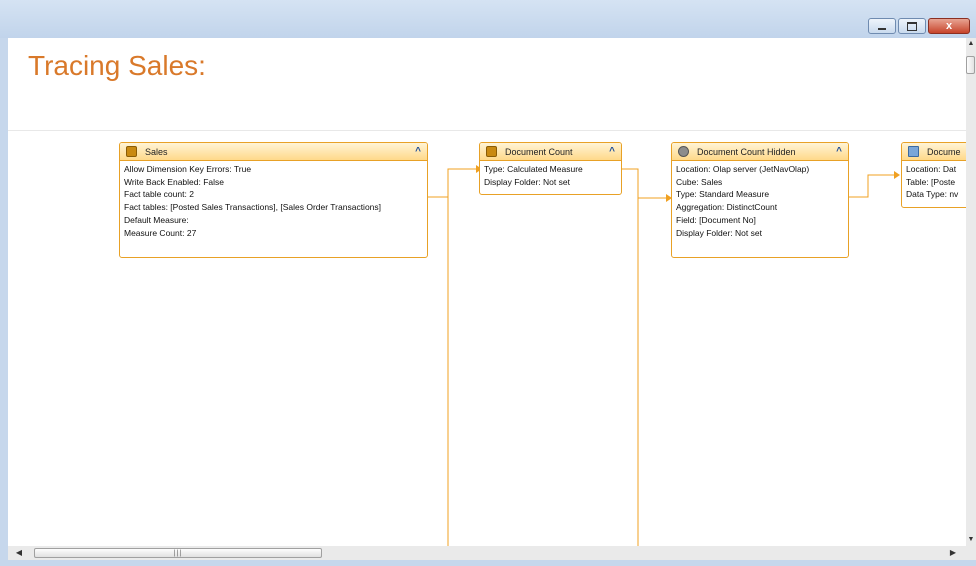 The image size is (976, 566). Describe the element at coordinates (539, 151) in the screenshot. I see `node-title: Document Count` at that location.